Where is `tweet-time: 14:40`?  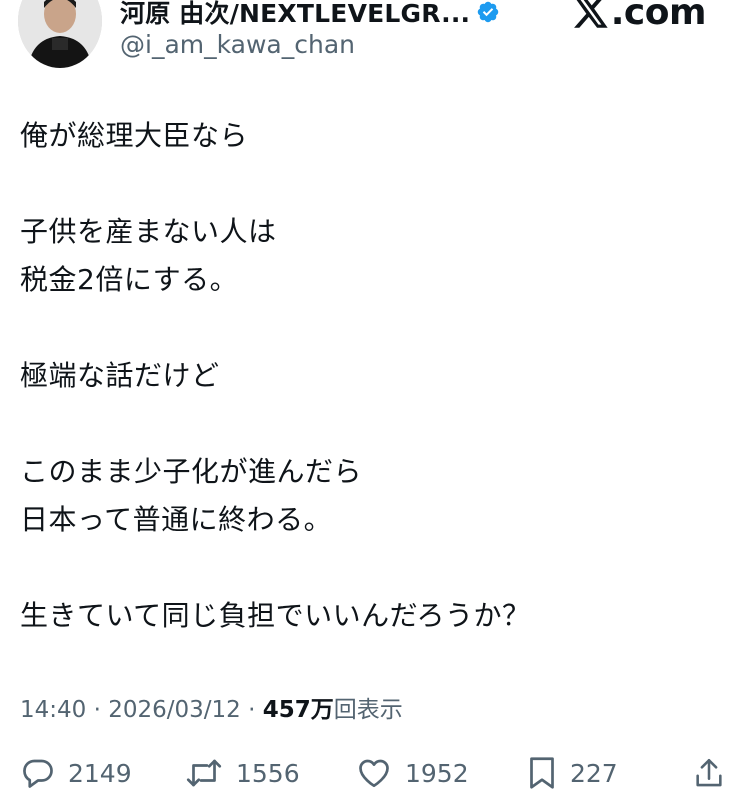
tweet-time: 14:40 is located at coordinates (53, 710).